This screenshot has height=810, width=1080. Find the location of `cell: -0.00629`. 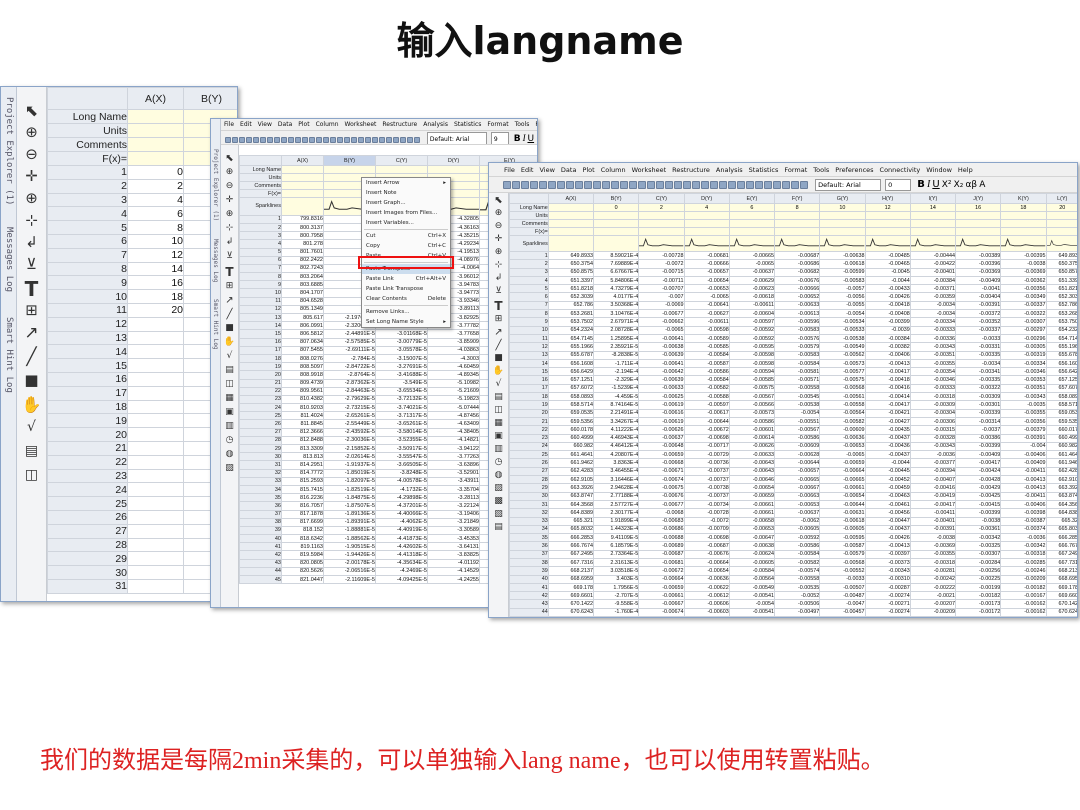

cell: -0.00629 is located at coordinates (752, 280).